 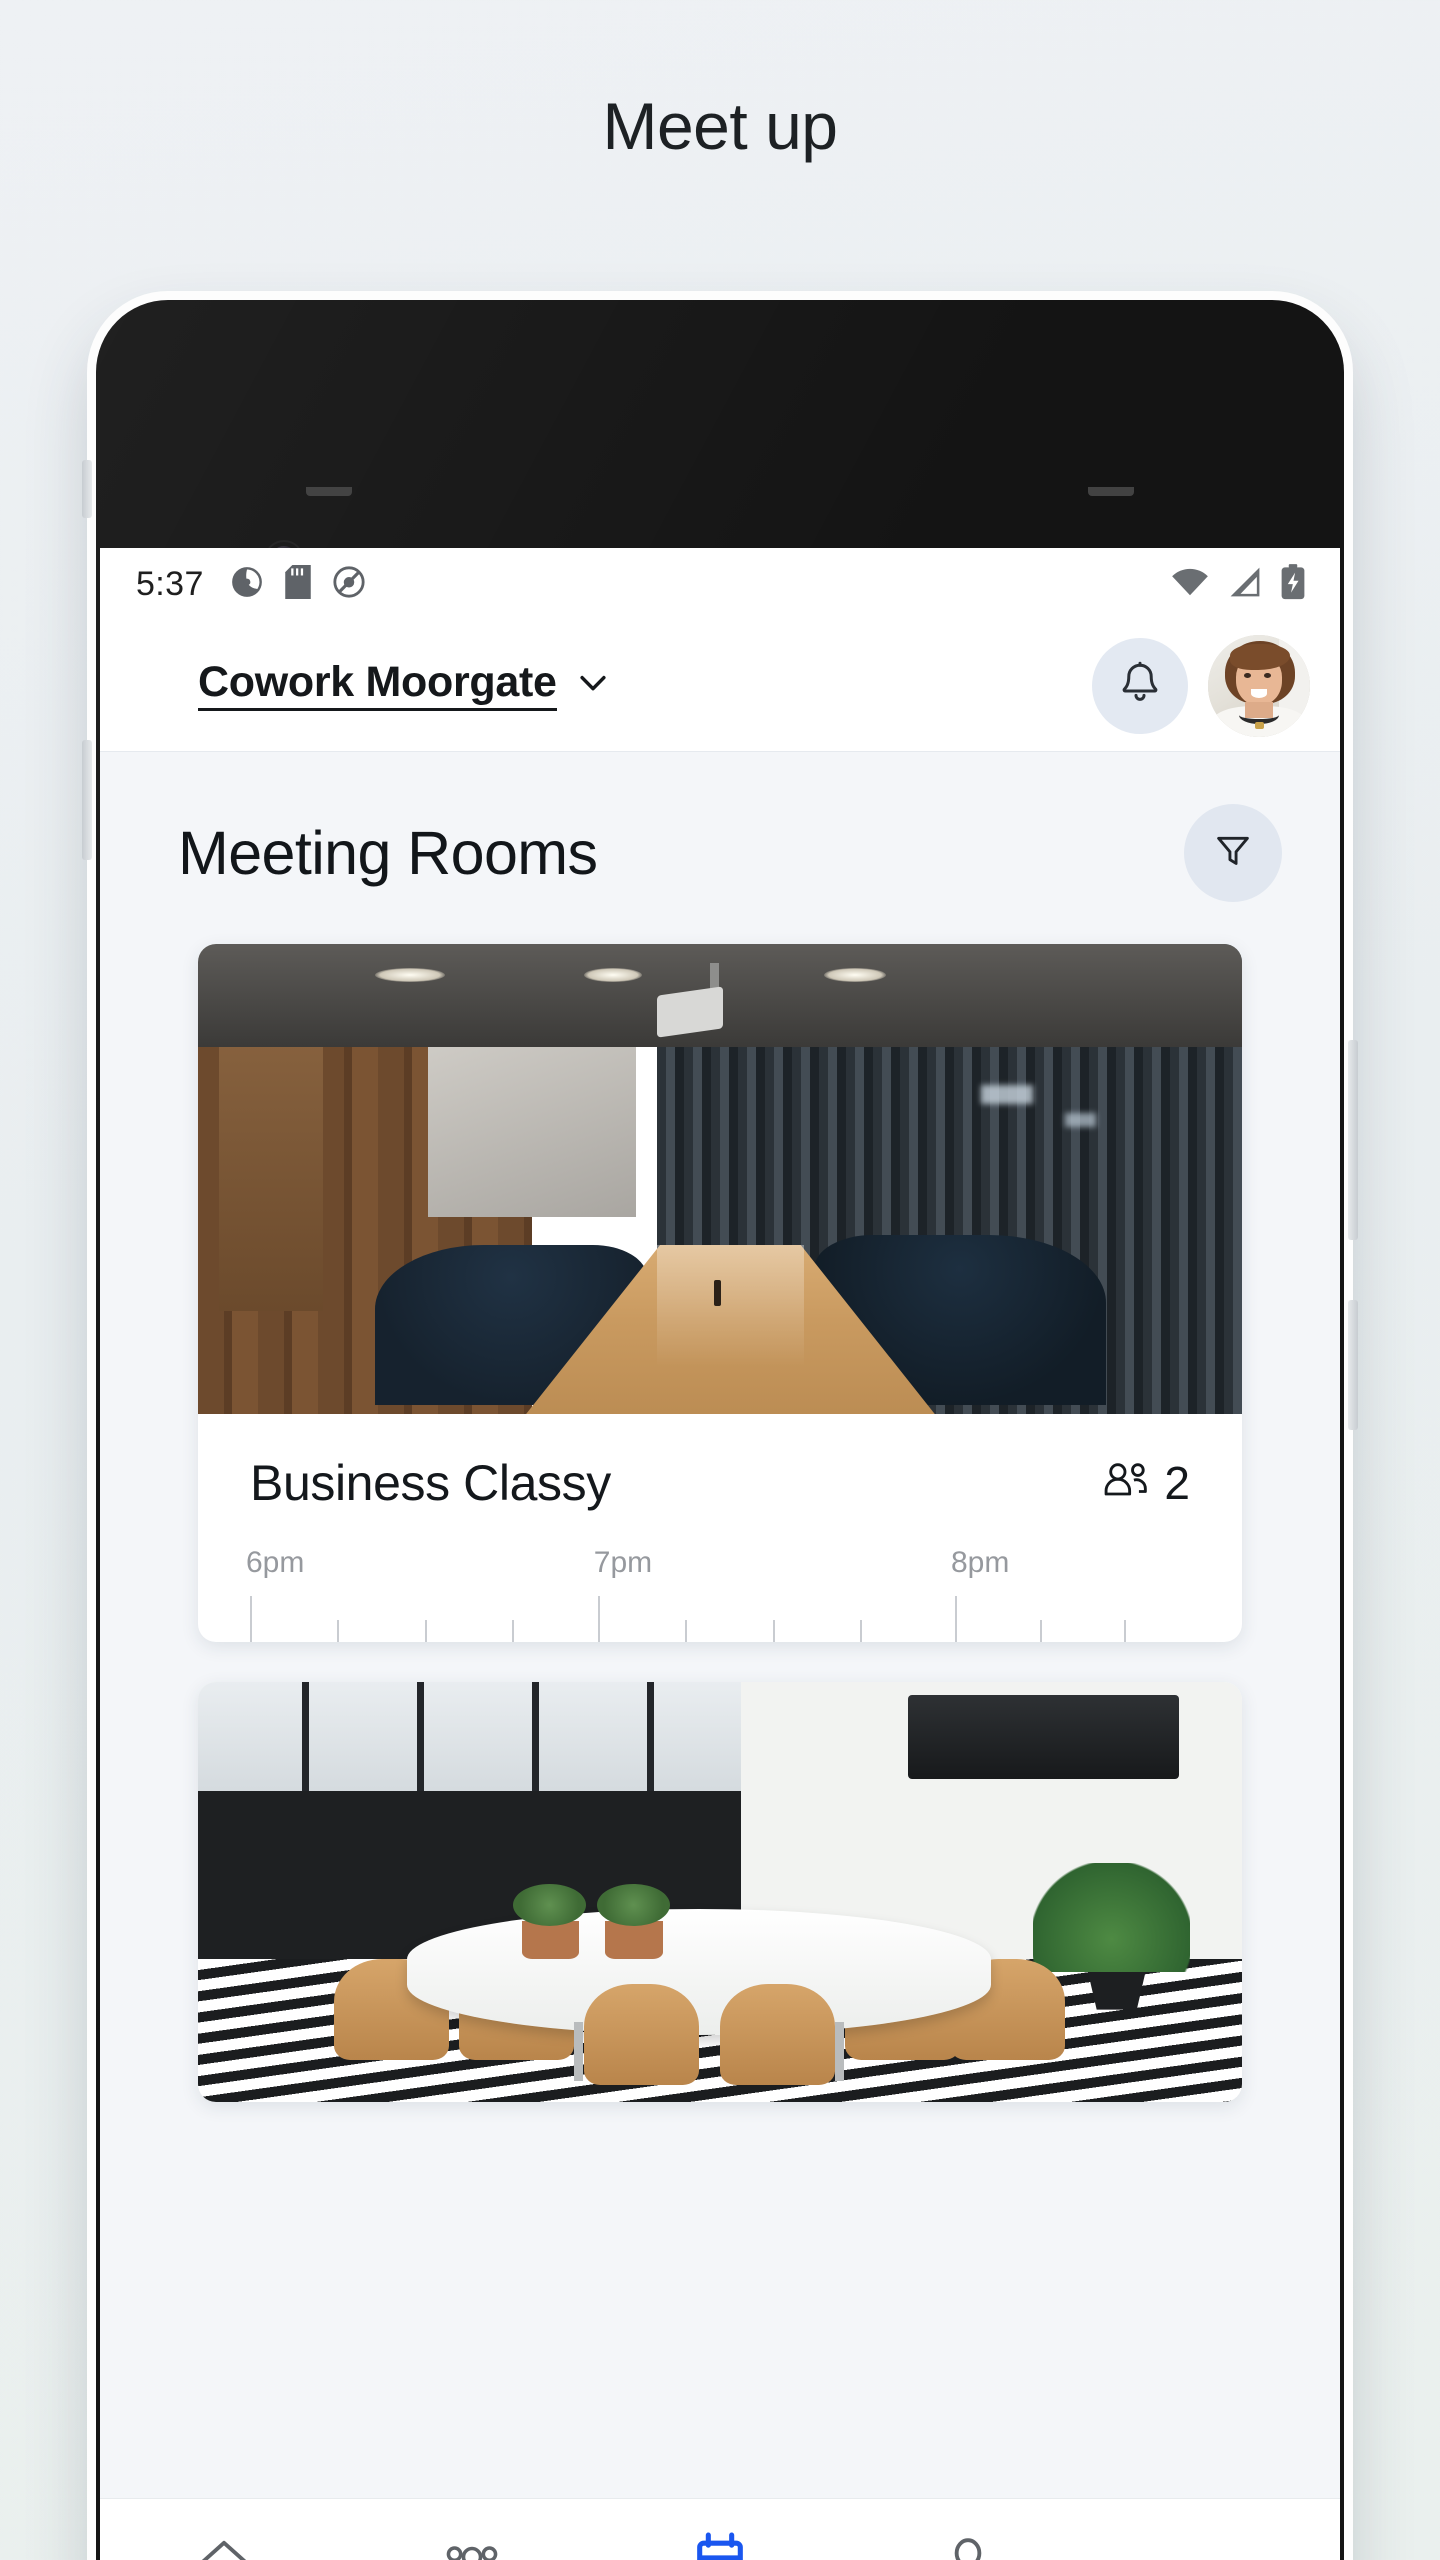 What do you see at coordinates (170, 583) in the screenshot?
I see `status-bar-time: 5:37` at bounding box center [170, 583].